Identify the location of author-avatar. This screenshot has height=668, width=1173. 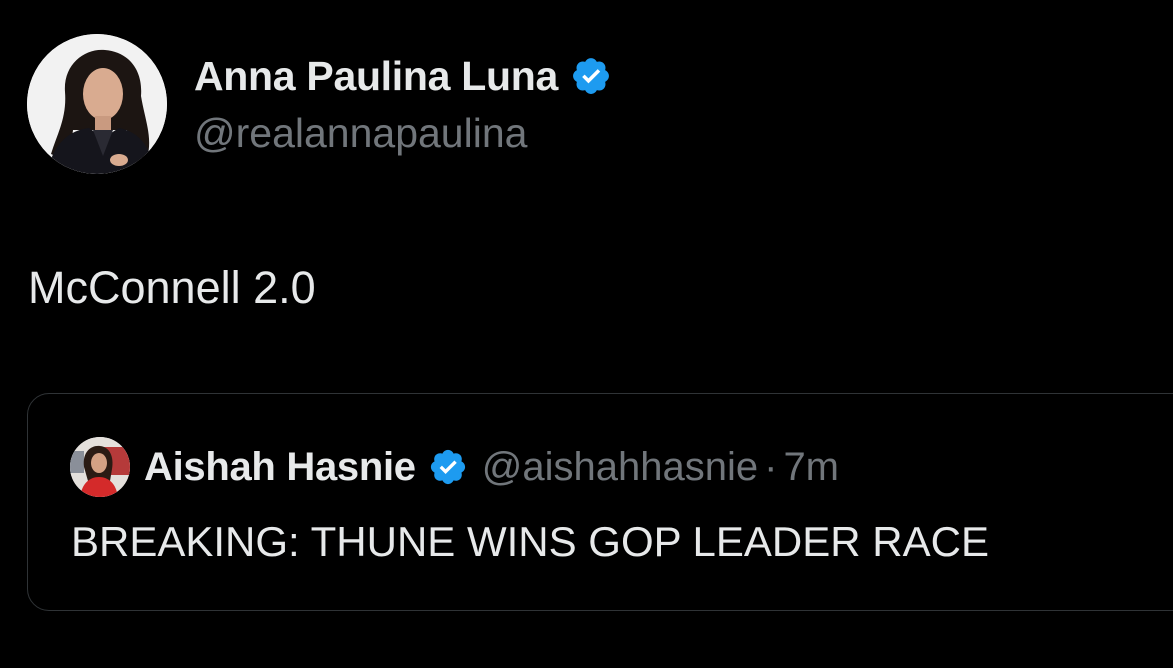
(97, 104).